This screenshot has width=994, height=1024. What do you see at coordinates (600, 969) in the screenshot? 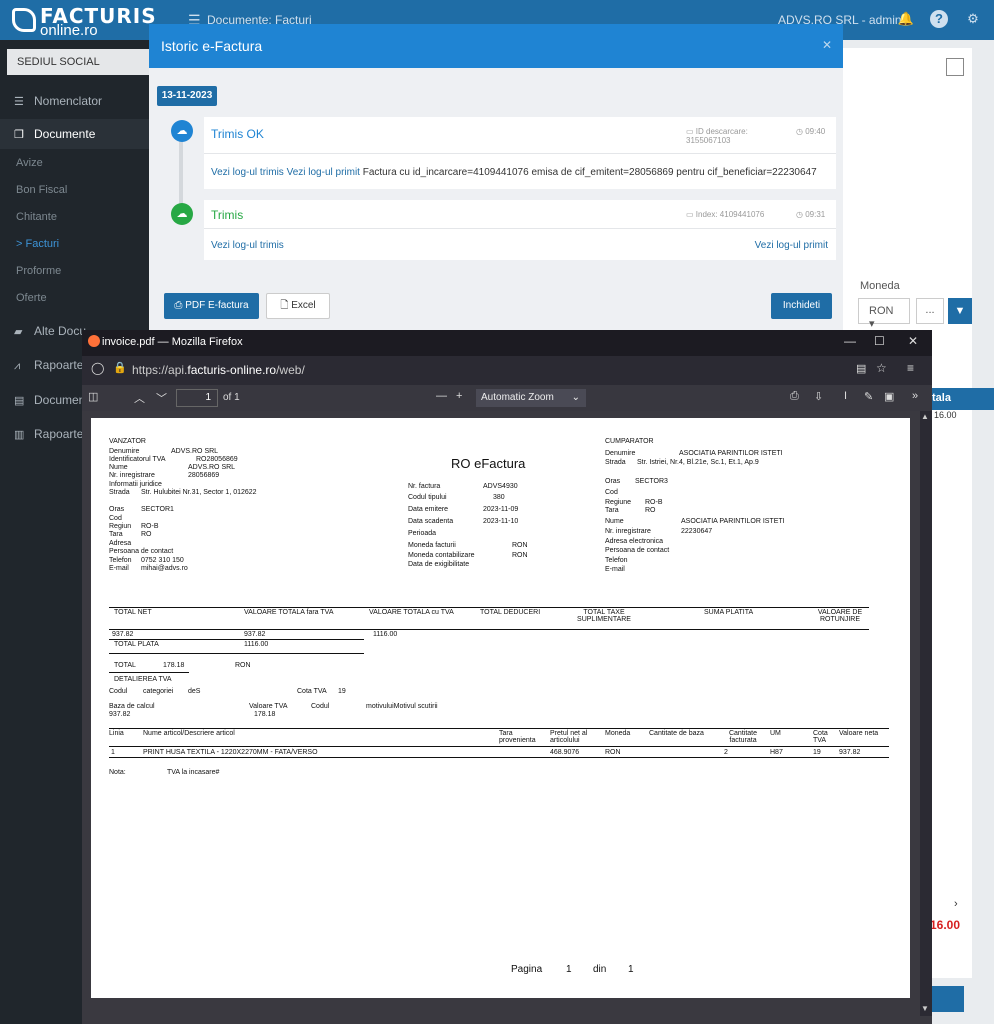
I see `footer-of-label: din` at bounding box center [600, 969].